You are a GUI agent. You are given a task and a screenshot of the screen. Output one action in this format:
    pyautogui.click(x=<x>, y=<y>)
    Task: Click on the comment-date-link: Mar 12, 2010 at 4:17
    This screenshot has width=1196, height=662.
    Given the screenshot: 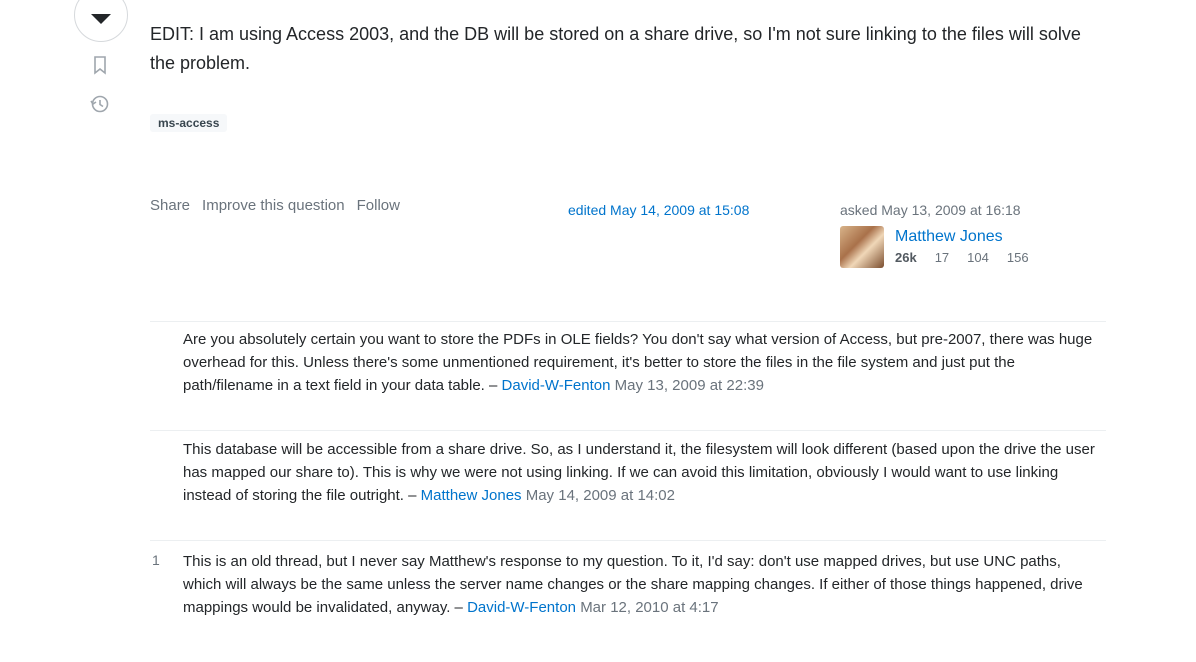 What is the action you would take?
    pyautogui.click(x=649, y=607)
    